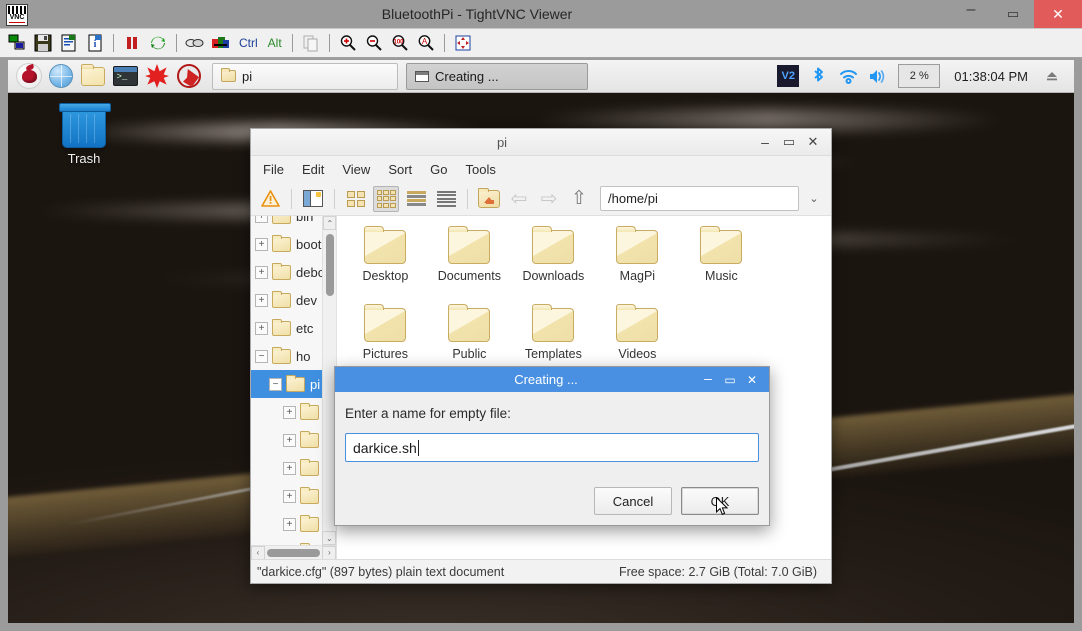 This screenshot has height=631, width=1082. Describe the element at coordinates (1052, 76) in the screenshot. I see `eject-icon` at that location.